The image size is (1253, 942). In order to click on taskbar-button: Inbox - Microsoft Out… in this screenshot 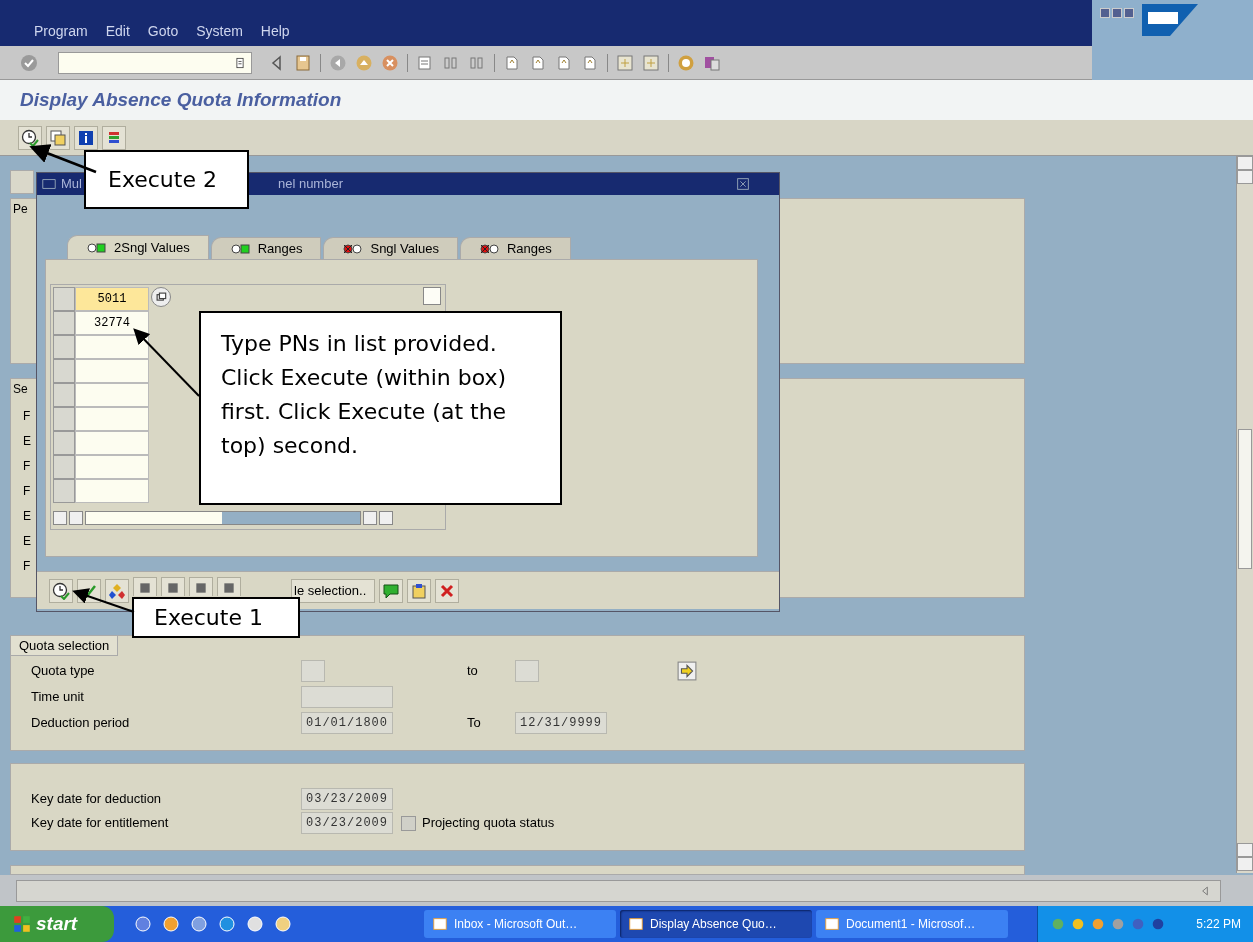, I will do `click(520, 924)`.